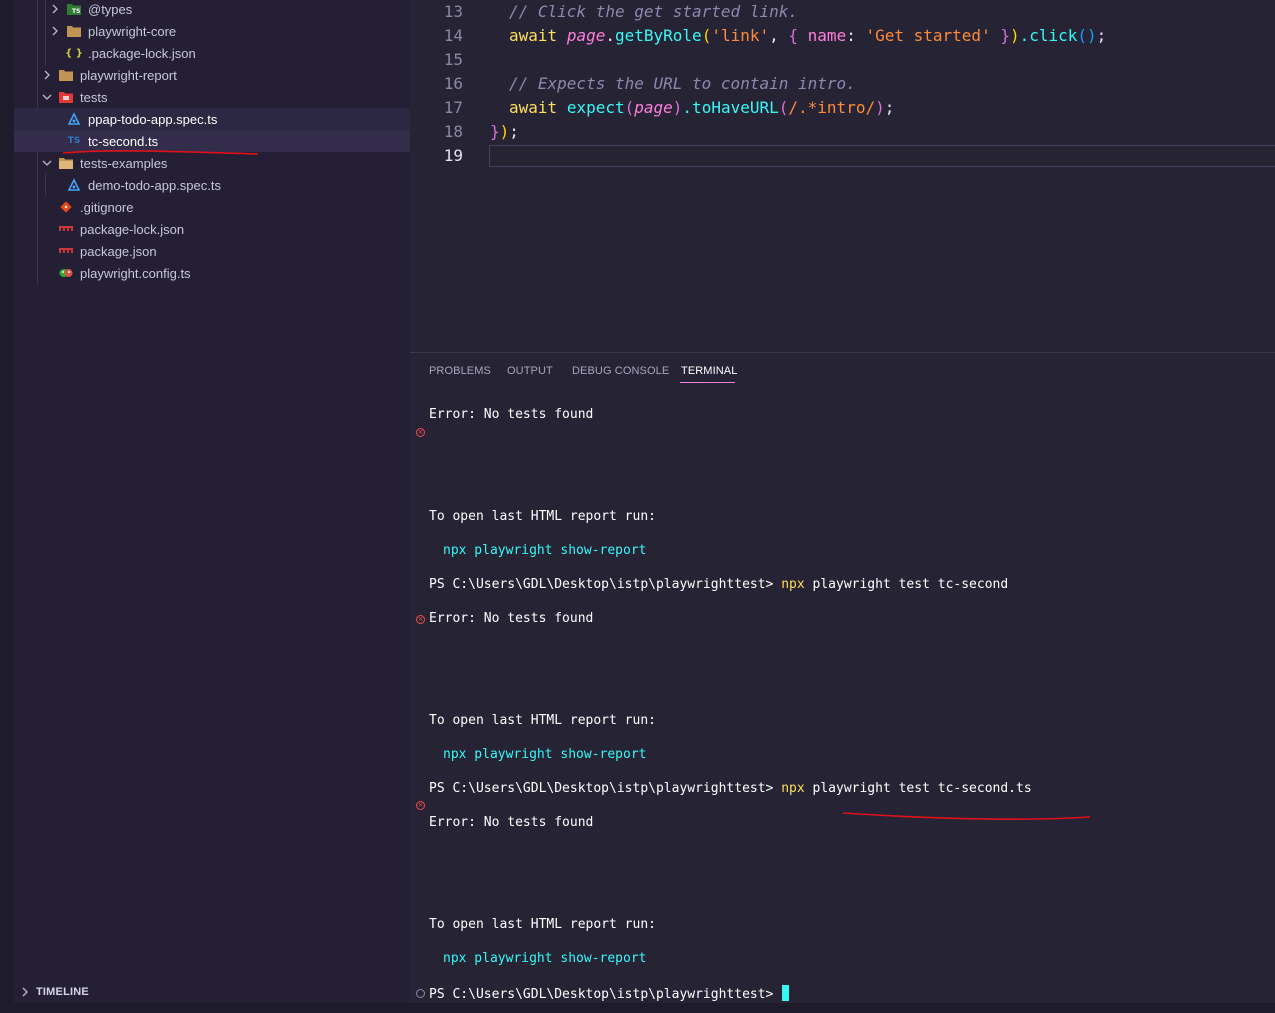 The width and height of the screenshot is (1275, 1013). Describe the element at coordinates (212, 207) in the screenshot. I see `tree-item-gitignore: .gitignore` at that location.